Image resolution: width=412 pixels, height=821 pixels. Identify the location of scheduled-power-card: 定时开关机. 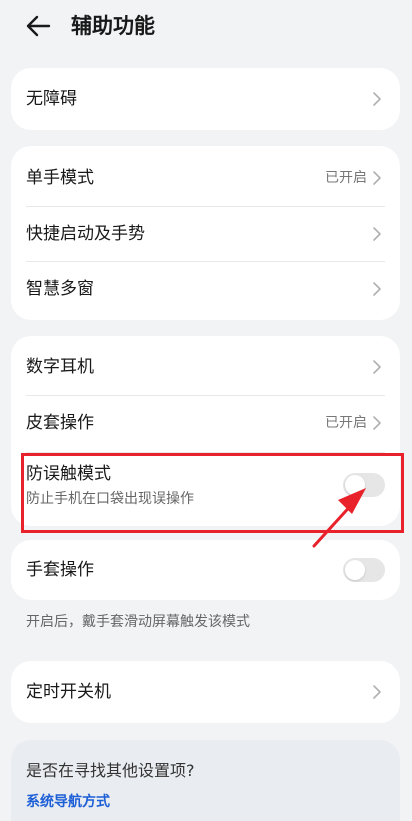
(205, 692).